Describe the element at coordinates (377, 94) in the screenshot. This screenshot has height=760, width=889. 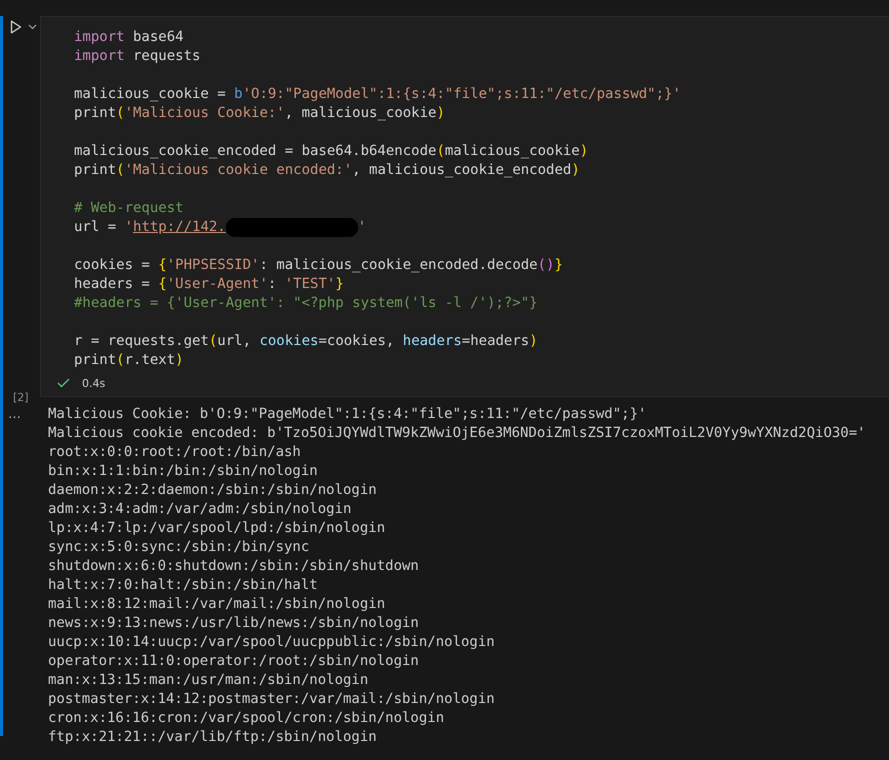
I see `code-line: malicious_cookie = b'O:9:"PageModel":1:{s:4:"file";s:11:"/etc/passwd";}'` at that location.